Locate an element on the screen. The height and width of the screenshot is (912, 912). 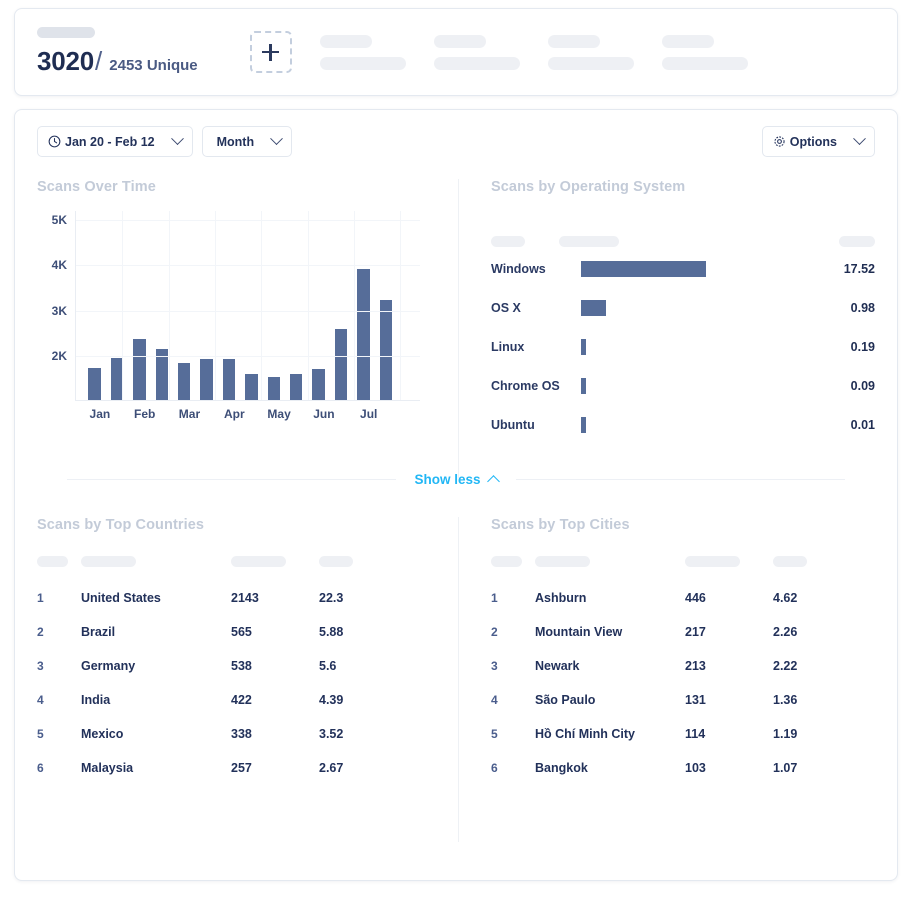
table-row: 4 São Paulo 131 1.36 is located at coordinates (683, 700).